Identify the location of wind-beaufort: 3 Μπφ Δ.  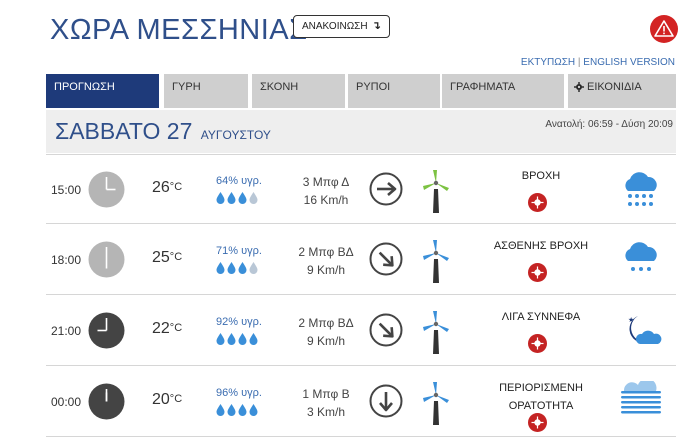
(326, 182).